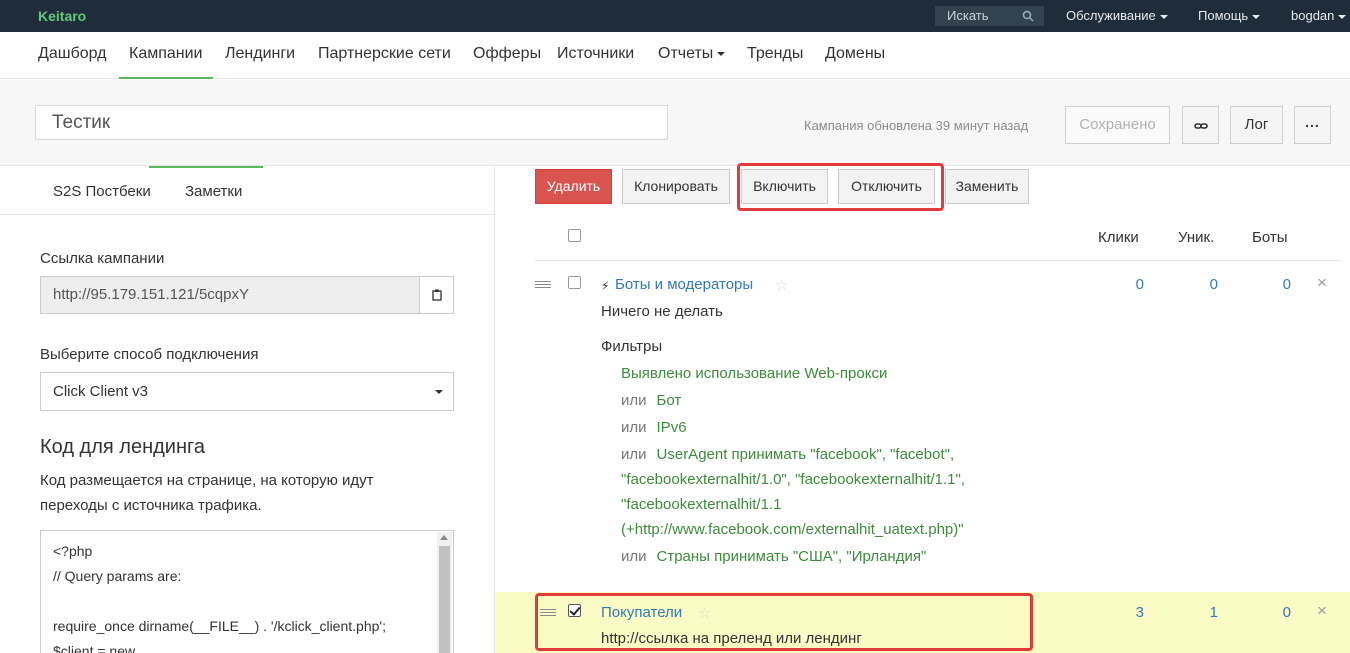 This screenshot has height=653, width=1350. Describe the element at coordinates (692, 54) in the screenshot. I see `nav-reports: Отчеты` at that location.